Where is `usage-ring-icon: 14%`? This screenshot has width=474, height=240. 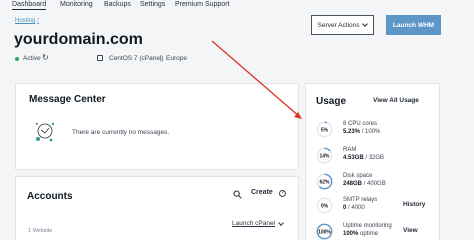
usage-ring-icon: 14% is located at coordinates (324, 155).